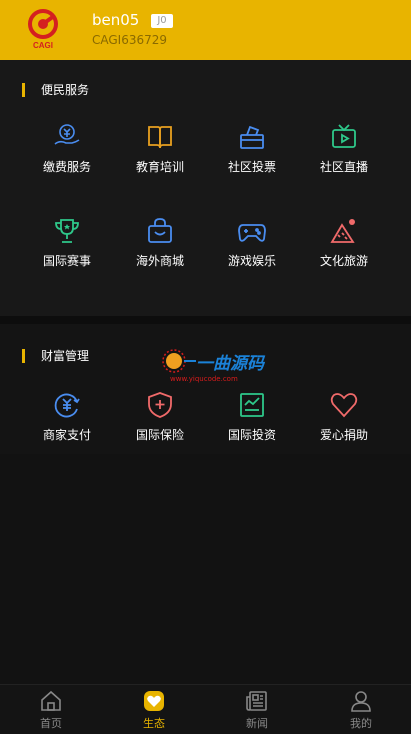  I want to click on item-label: 国际投资, so click(251, 435).